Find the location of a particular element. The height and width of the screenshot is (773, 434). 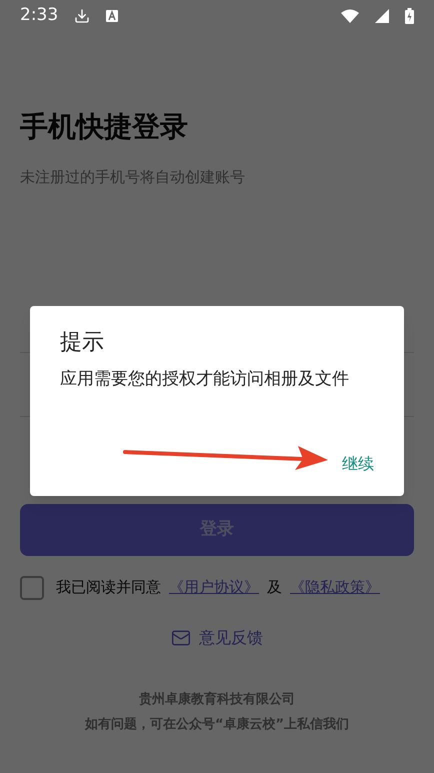

agreement-joiner: 及 is located at coordinates (274, 587).